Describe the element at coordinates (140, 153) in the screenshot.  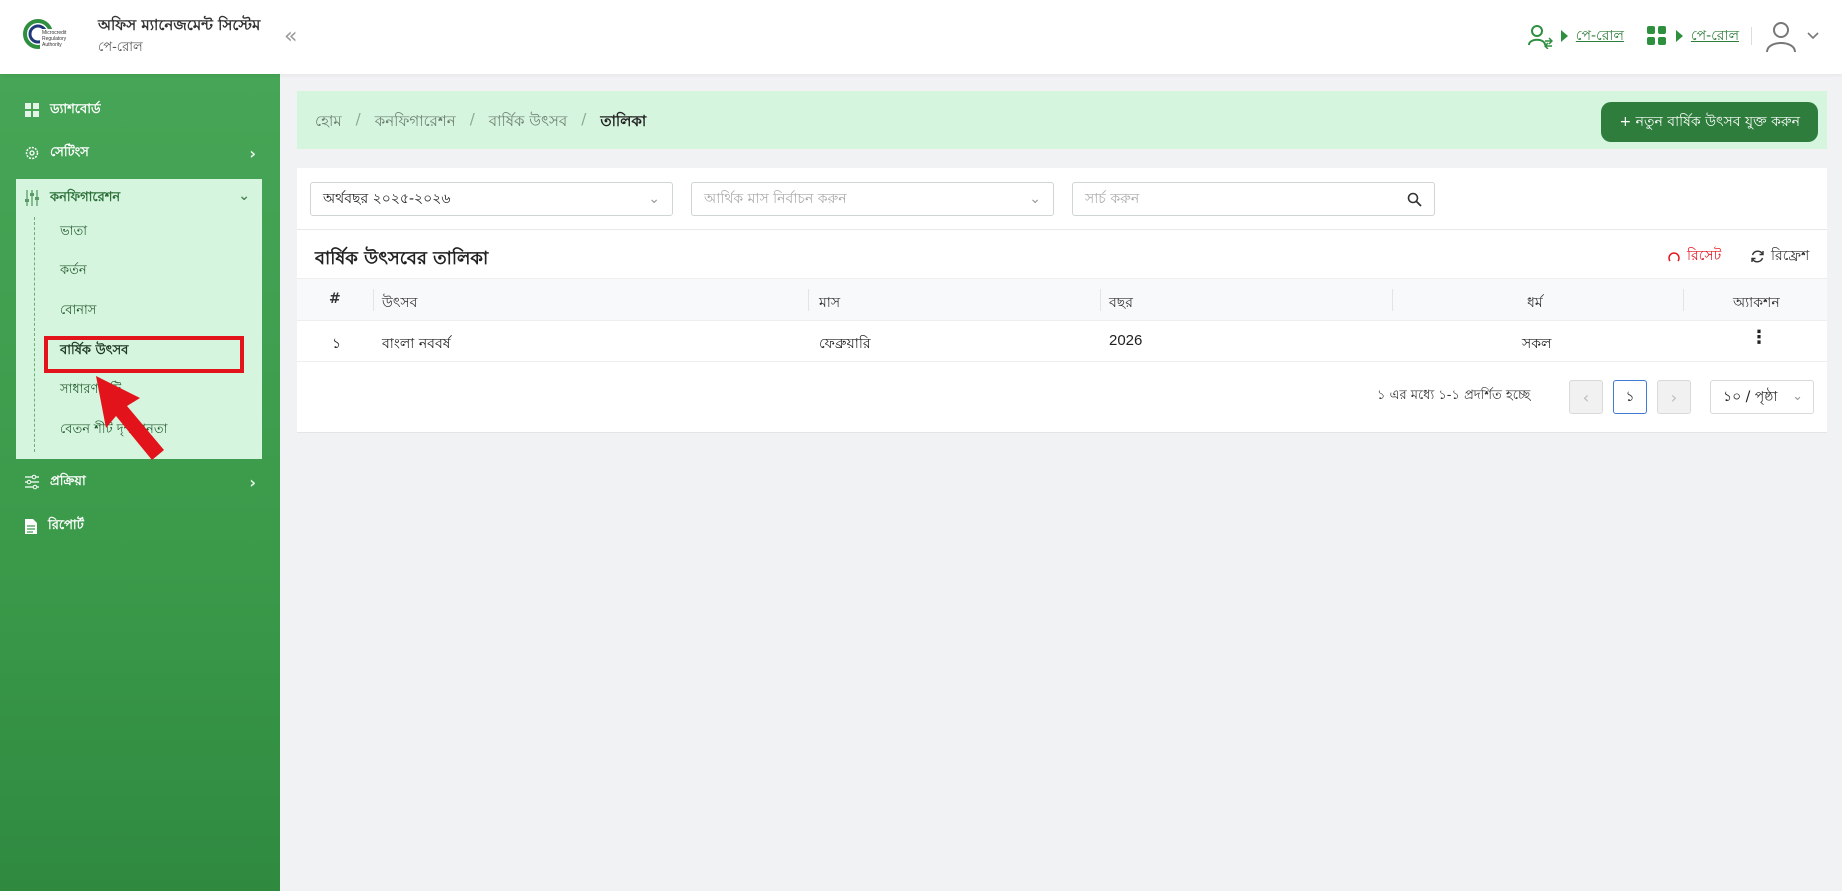
I see `sidebar-item-settings: সেটিংস ›` at that location.